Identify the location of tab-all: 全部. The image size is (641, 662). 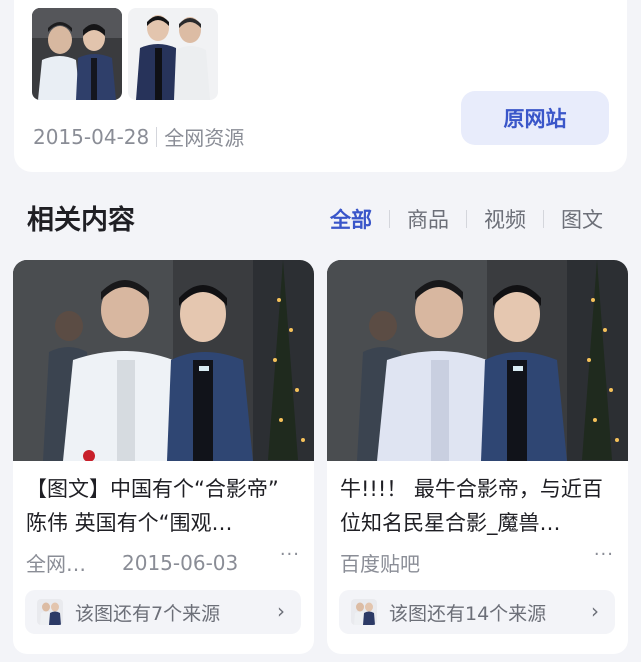
(351, 219).